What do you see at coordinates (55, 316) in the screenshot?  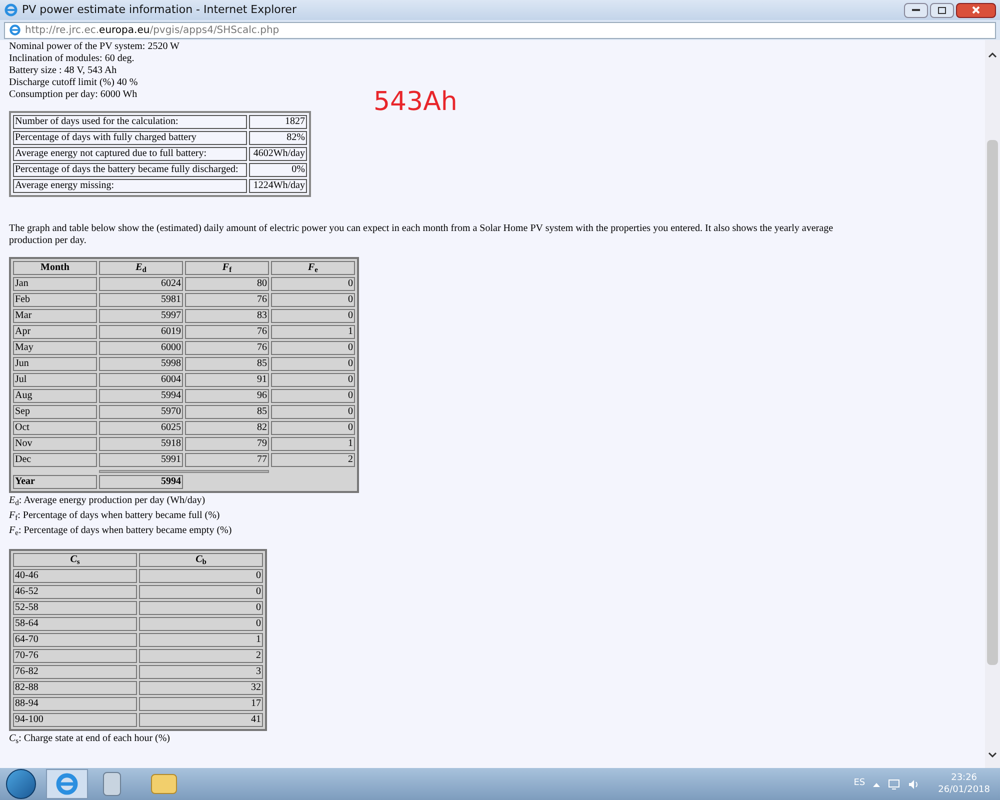 I see `table-cell: Mar` at bounding box center [55, 316].